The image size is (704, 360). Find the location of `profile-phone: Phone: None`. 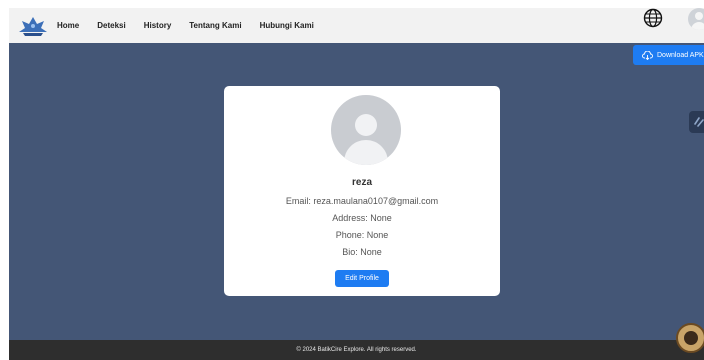

profile-phone: Phone: None is located at coordinates (362, 235).